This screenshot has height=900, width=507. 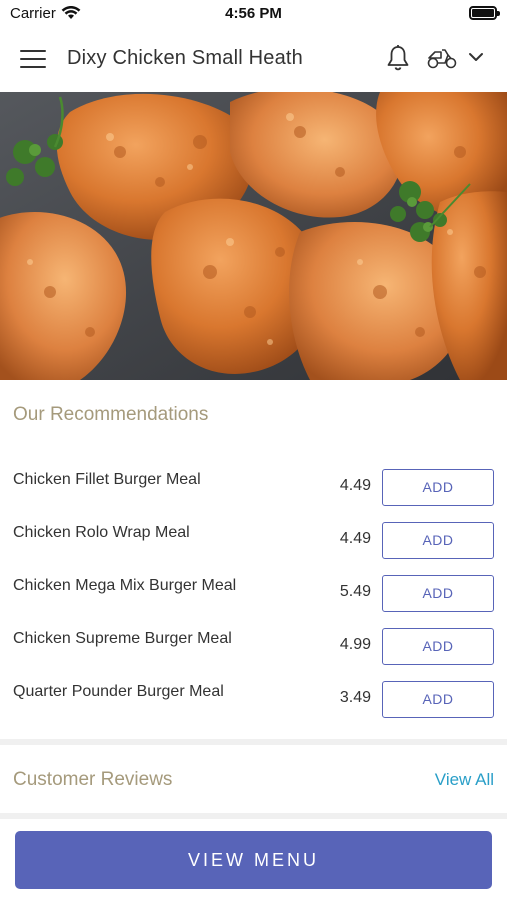 What do you see at coordinates (253, 548) in the screenshot?
I see `list-item: Chicken Rolo Wrap Meal 4.49 ADD` at bounding box center [253, 548].